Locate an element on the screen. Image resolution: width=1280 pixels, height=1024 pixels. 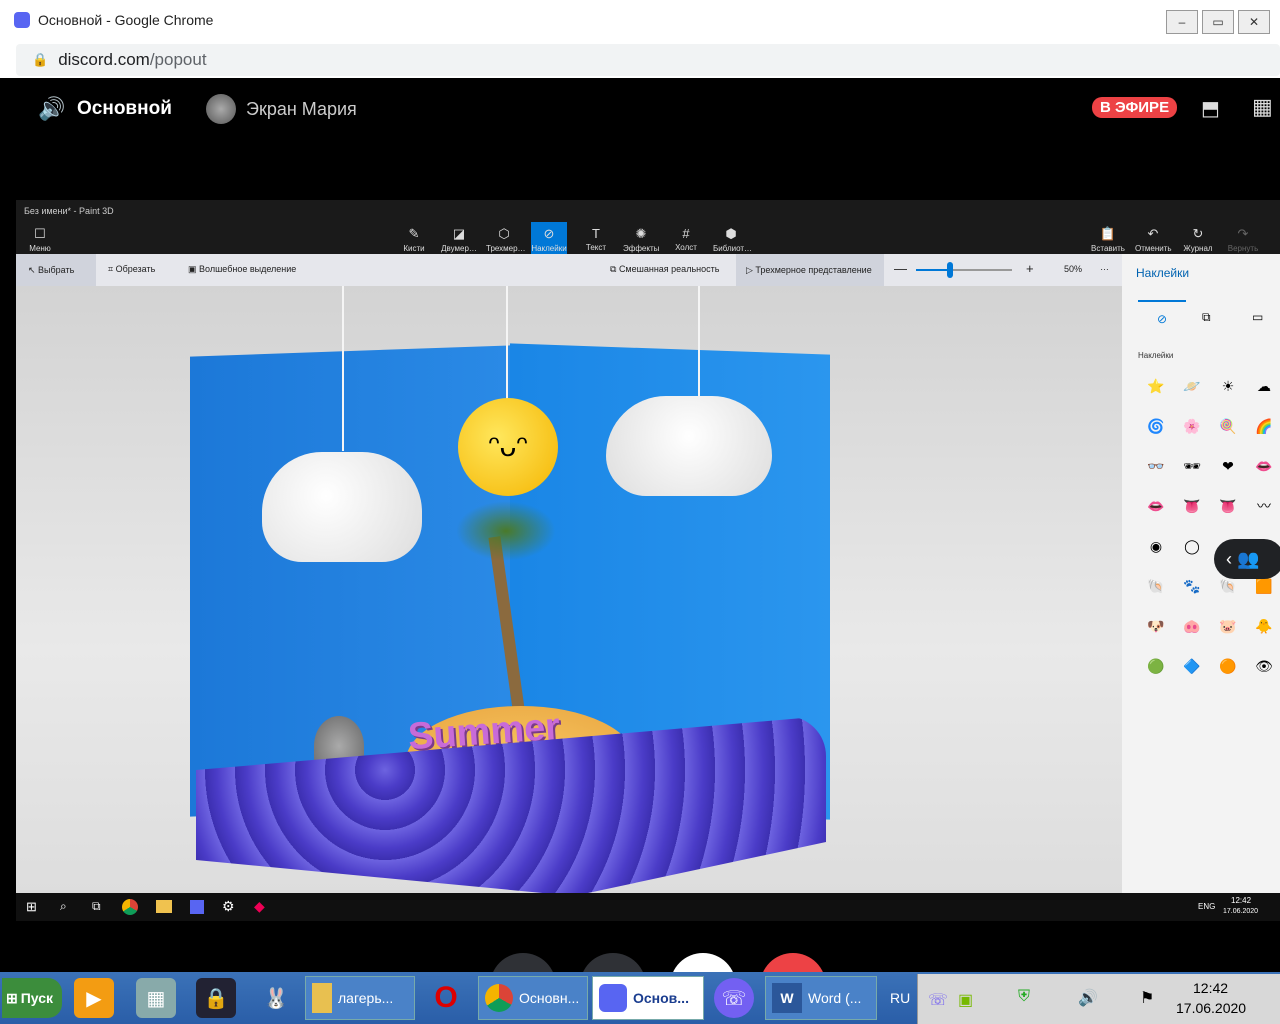
close-button: ✕ is located at coordinates (1254, 22).